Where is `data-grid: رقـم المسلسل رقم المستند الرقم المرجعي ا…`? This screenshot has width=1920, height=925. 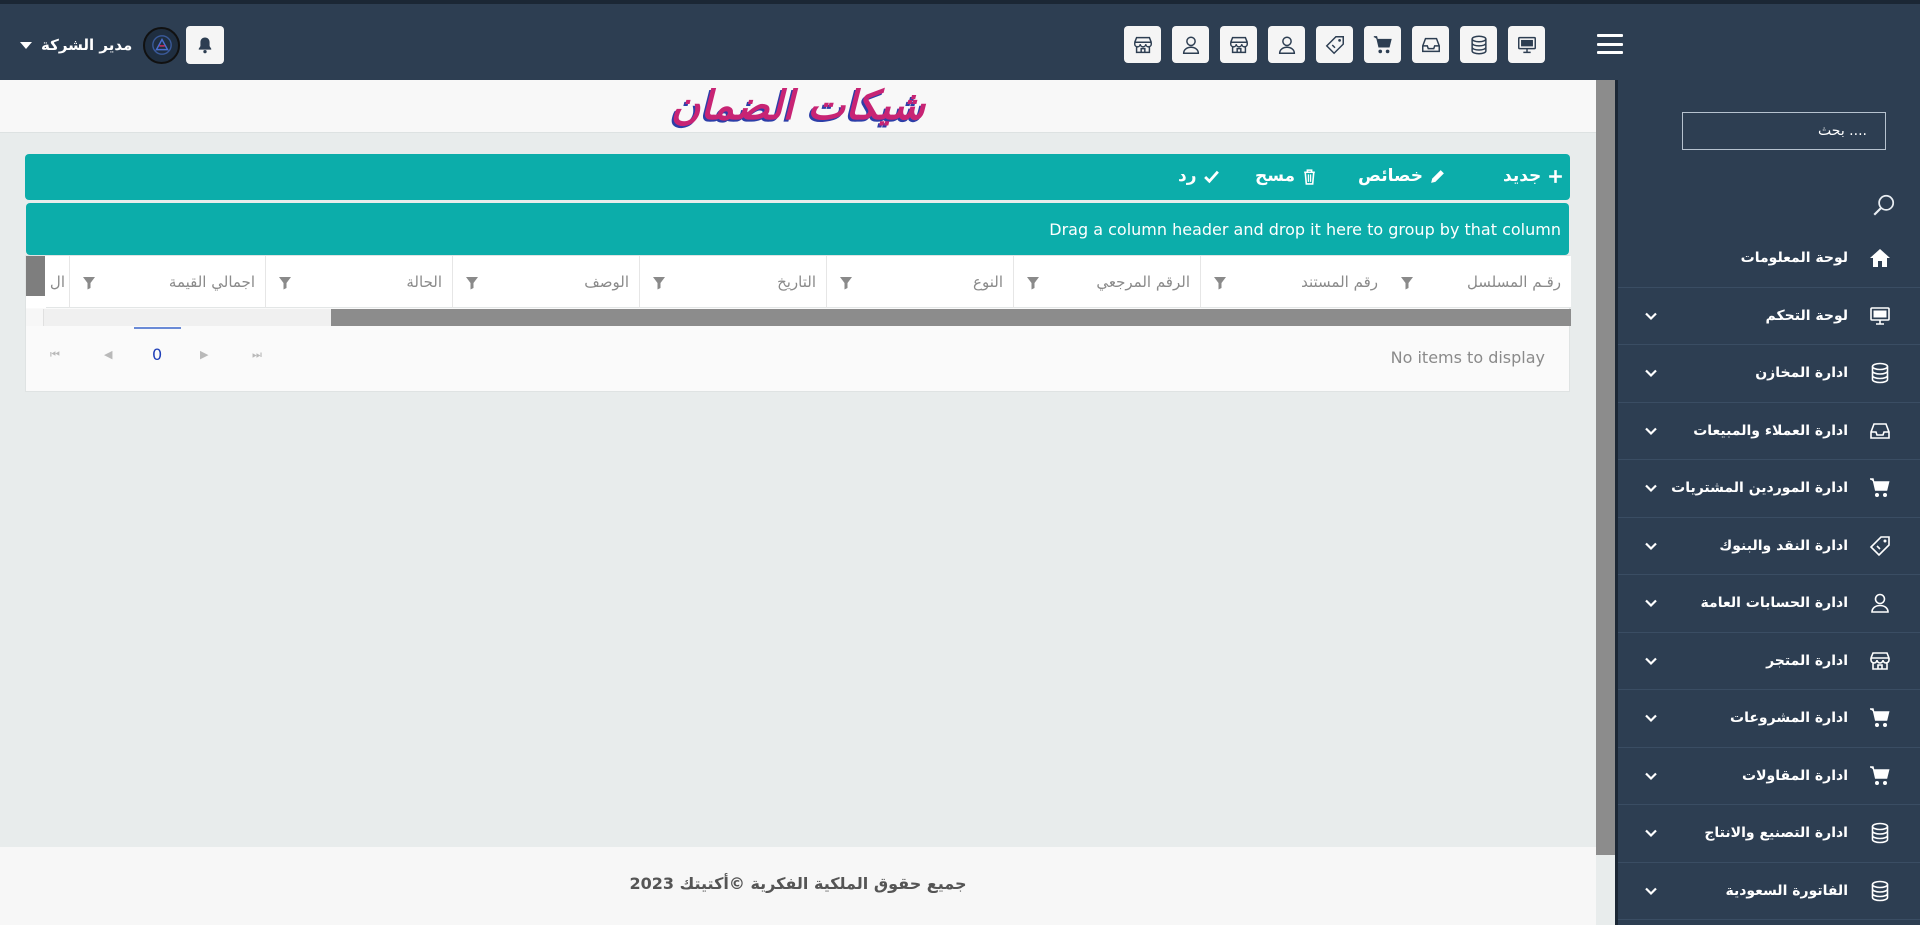
data-grid: رقـم المسلسل رقم المستند الرقم المرجعي ا… is located at coordinates (798, 323).